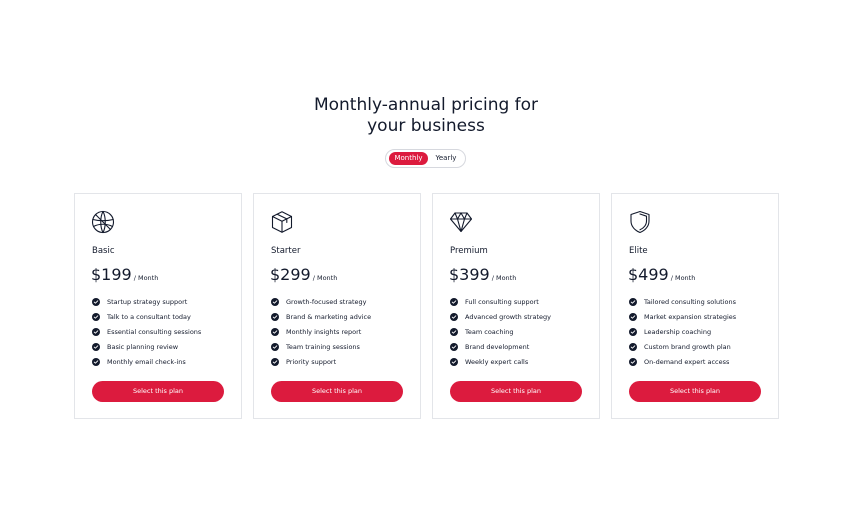 This screenshot has height=522, width=852. Describe the element at coordinates (329, 316) in the screenshot. I see `feature-text: Brand & marketing advice` at that location.